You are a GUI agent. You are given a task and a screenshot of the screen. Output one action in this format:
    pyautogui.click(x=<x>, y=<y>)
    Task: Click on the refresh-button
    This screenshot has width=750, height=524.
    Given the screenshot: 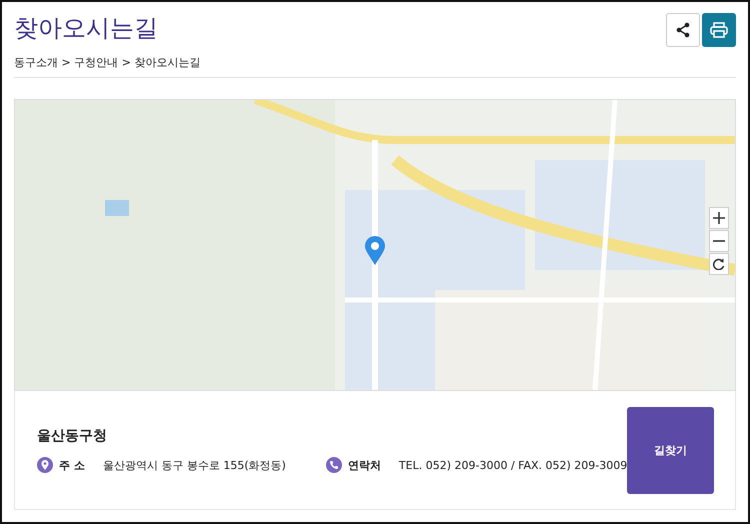 What is the action you would take?
    pyautogui.click(x=719, y=264)
    